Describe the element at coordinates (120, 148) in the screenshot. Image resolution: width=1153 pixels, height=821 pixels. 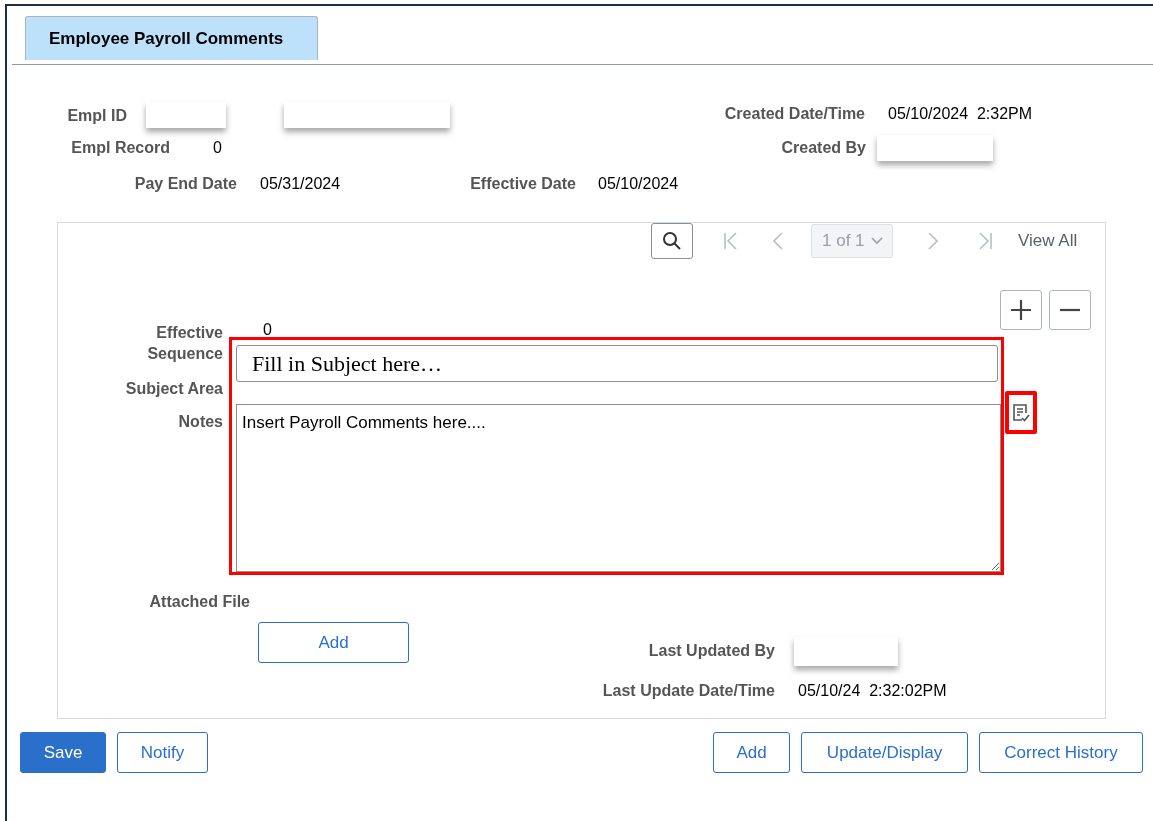
I see `field-label: Empl Record` at that location.